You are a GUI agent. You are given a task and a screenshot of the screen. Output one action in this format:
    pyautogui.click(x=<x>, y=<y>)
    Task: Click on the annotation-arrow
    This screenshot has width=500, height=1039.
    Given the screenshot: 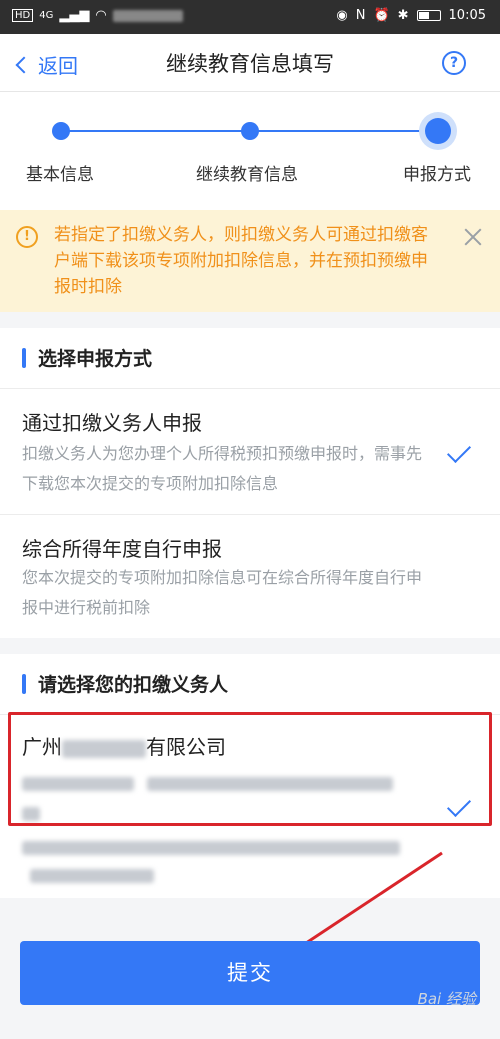 What is the action you would take?
    pyautogui.click(x=360, y=906)
    